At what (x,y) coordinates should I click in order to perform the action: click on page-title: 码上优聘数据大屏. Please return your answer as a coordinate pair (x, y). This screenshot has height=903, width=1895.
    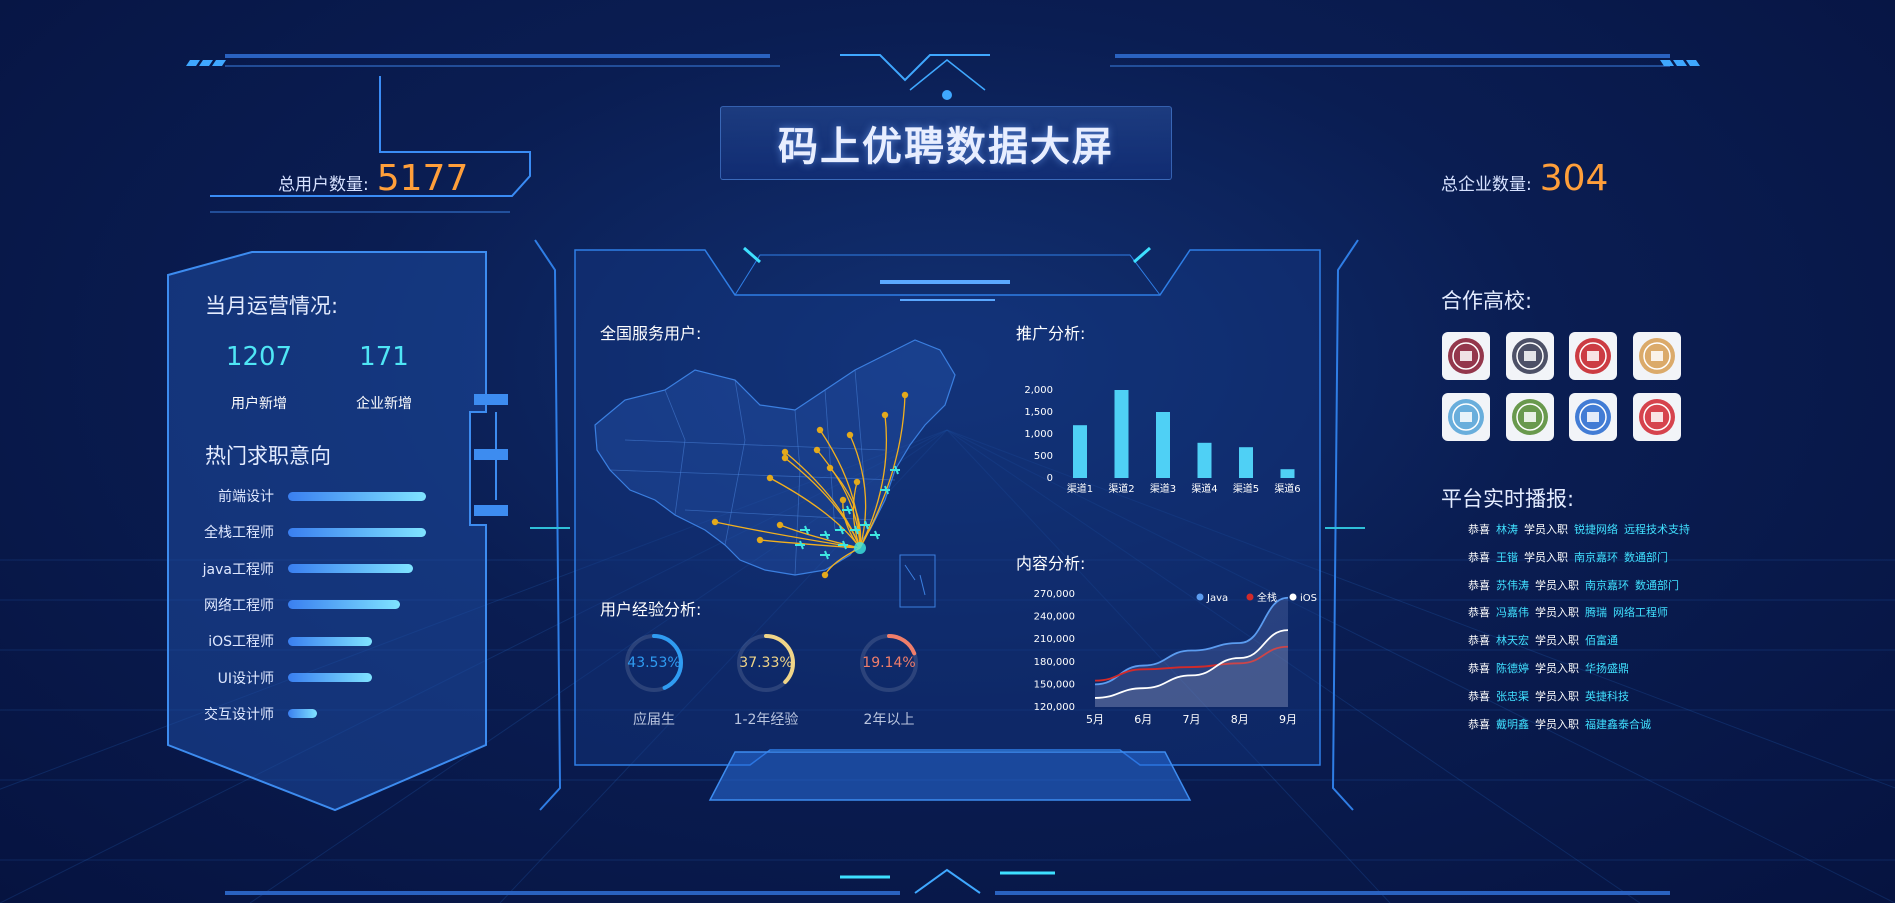
    Looking at the image, I should click on (946, 143).